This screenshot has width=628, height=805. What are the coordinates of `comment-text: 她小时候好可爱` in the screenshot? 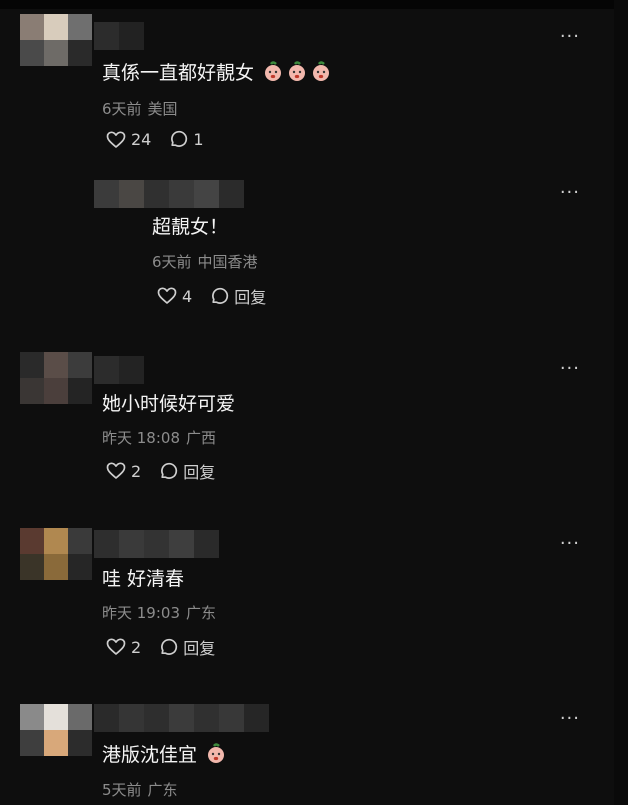 It's located at (169, 404).